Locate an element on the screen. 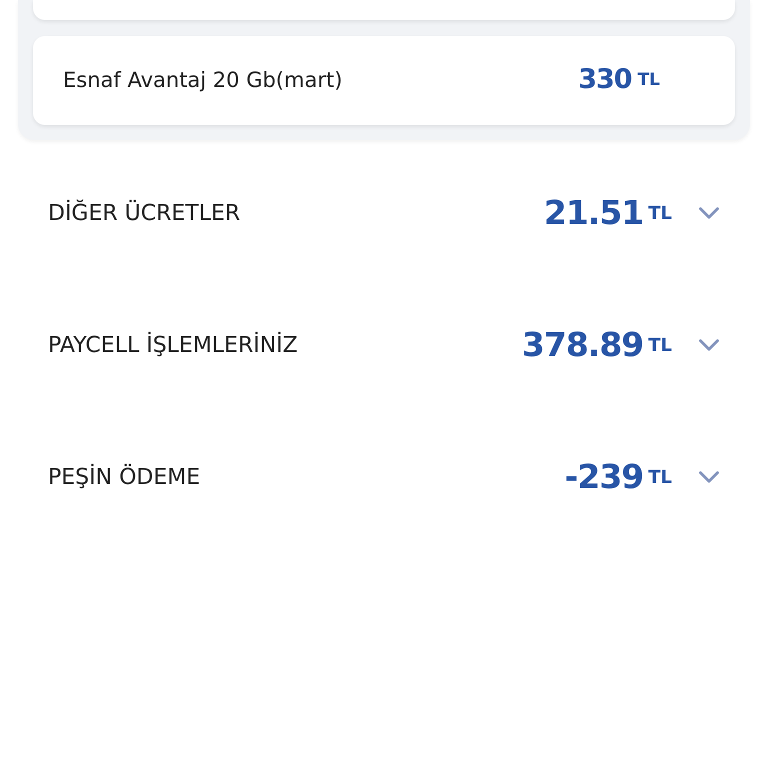 The width and height of the screenshot is (768, 768). section-title: PAYCELL İŞLEMLERİNİZ is located at coordinates (173, 345).